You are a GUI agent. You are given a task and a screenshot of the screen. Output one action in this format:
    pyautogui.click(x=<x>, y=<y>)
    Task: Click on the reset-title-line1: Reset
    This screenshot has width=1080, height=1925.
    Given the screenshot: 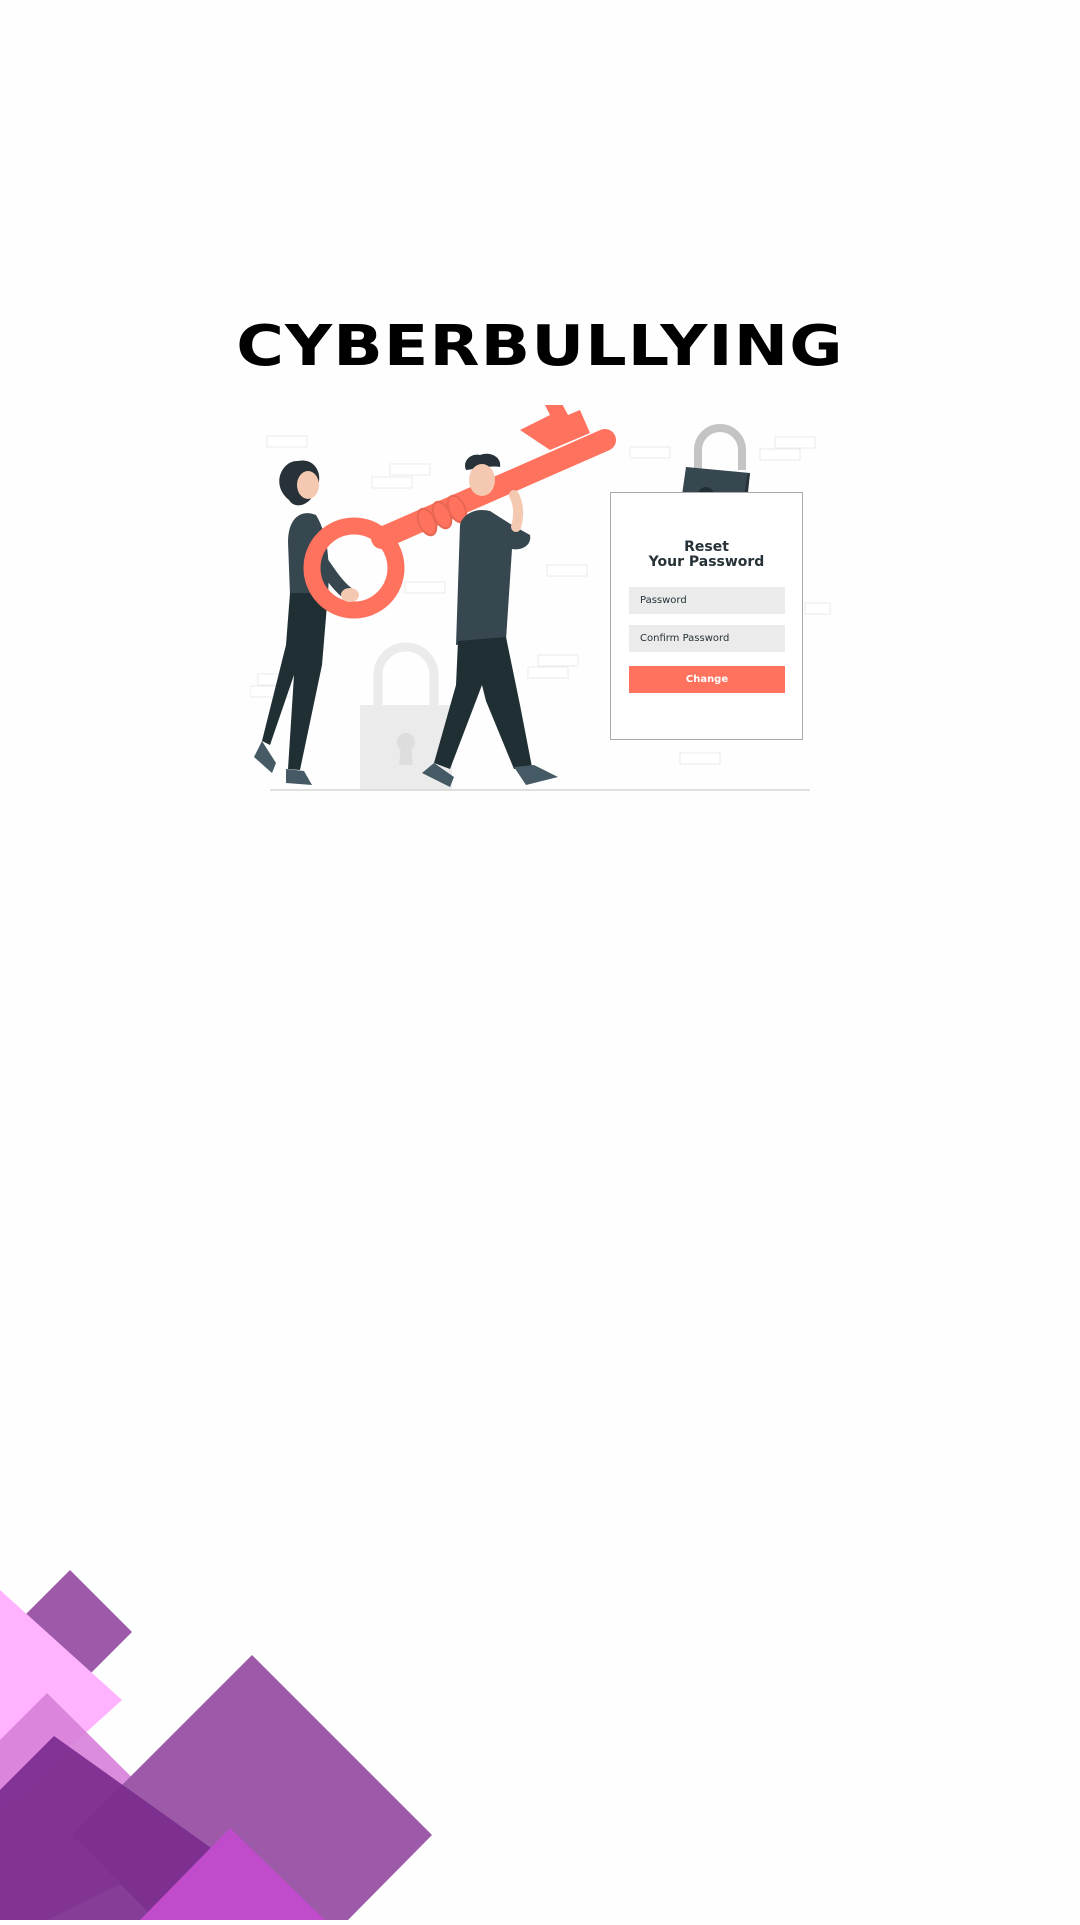 What is the action you would take?
    pyautogui.click(x=706, y=547)
    